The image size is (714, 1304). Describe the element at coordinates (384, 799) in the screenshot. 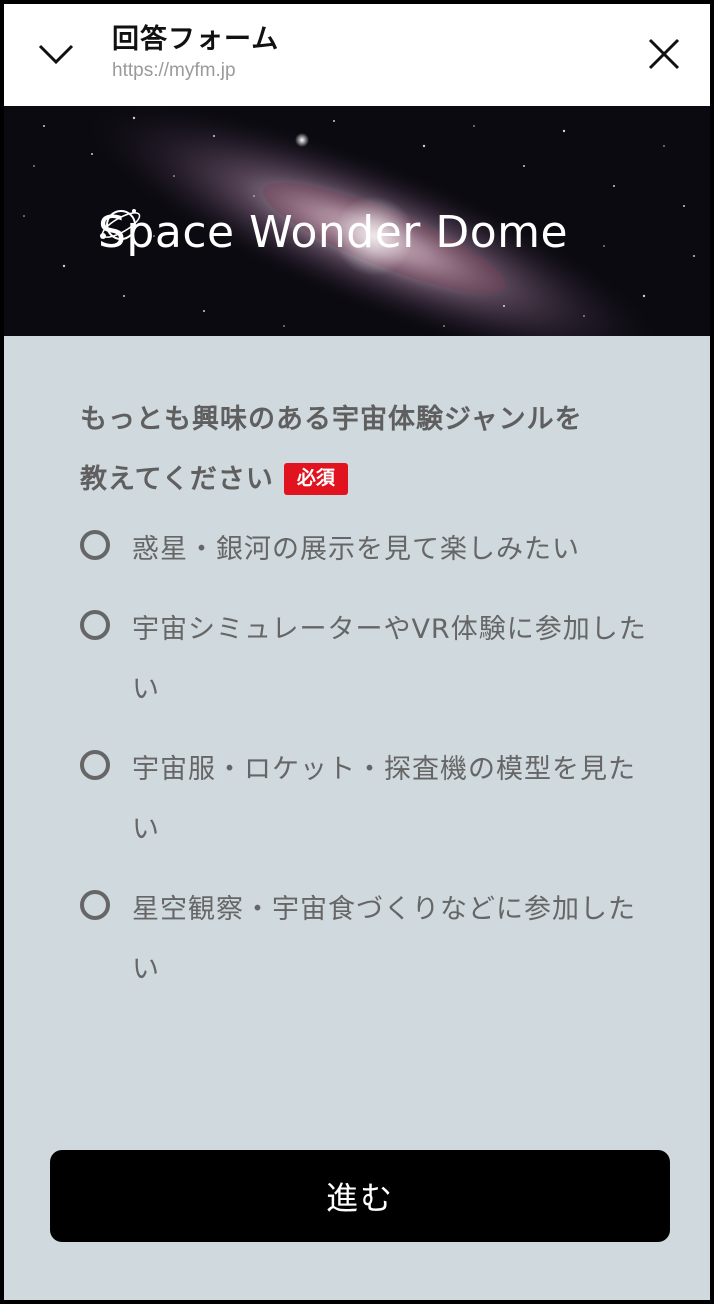

I see `option-label: 宇宙服・ロケット・探査機の模型を見たい` at that location.